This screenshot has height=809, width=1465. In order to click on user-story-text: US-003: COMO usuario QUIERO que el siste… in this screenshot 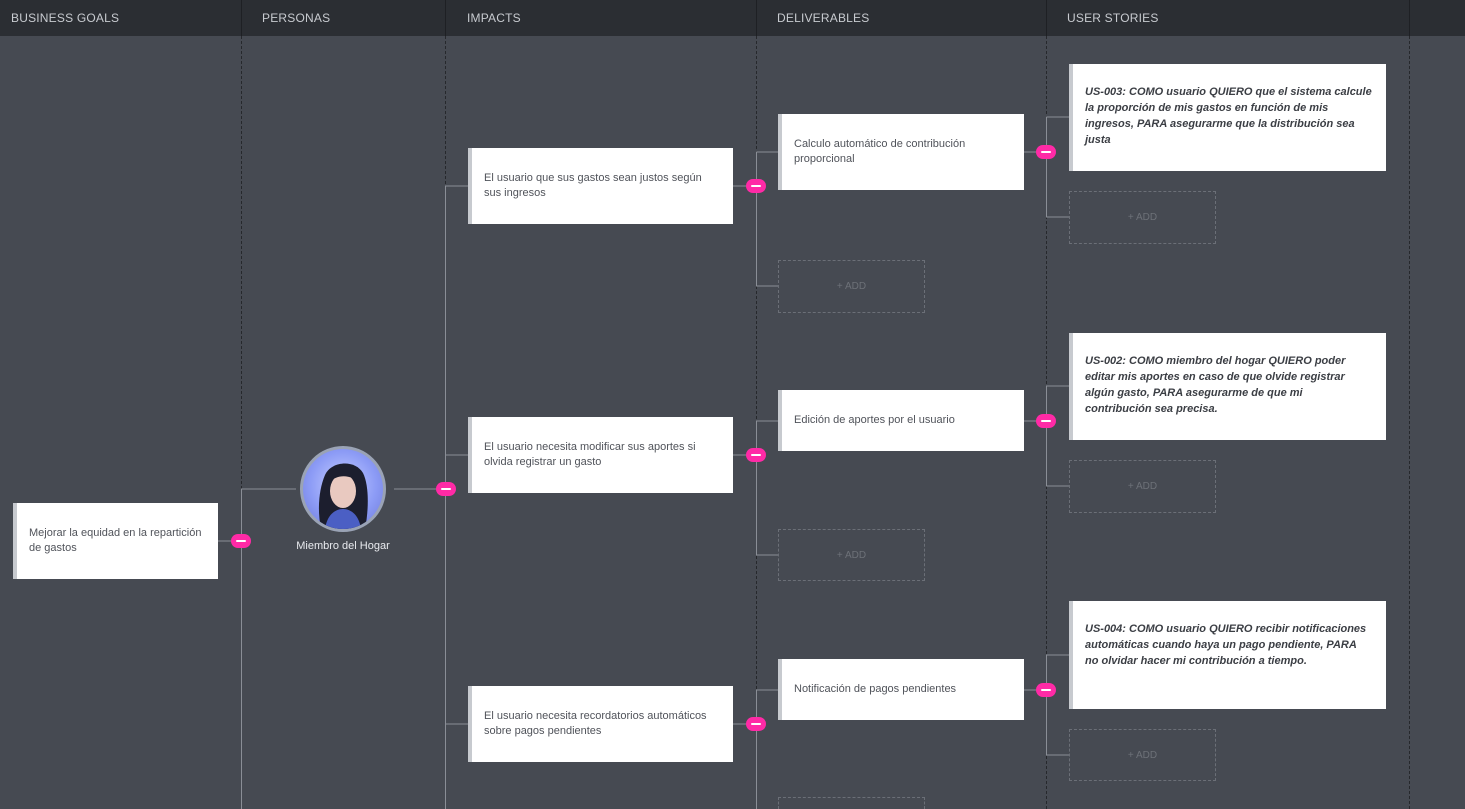, I will do `click(1228, 116)`.